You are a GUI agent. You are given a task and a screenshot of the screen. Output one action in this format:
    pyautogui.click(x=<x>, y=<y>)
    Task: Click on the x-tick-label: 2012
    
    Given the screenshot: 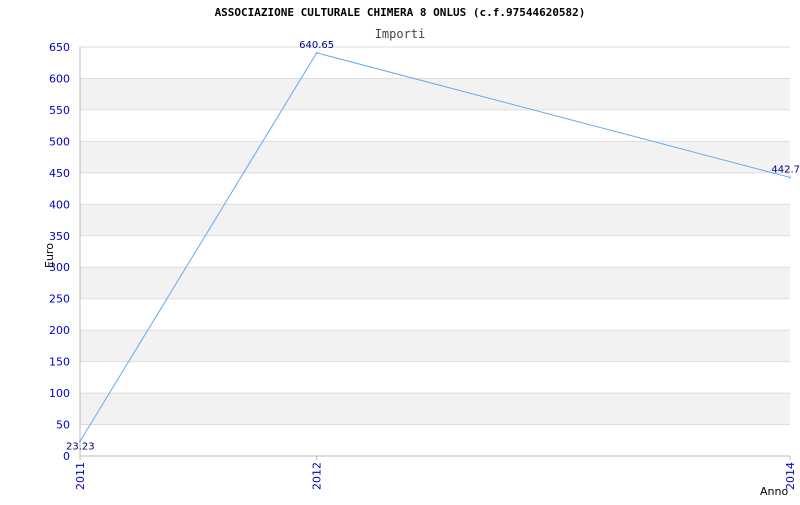 What is the action you would take?
    pyautogui.click(x=317, y=476)
    